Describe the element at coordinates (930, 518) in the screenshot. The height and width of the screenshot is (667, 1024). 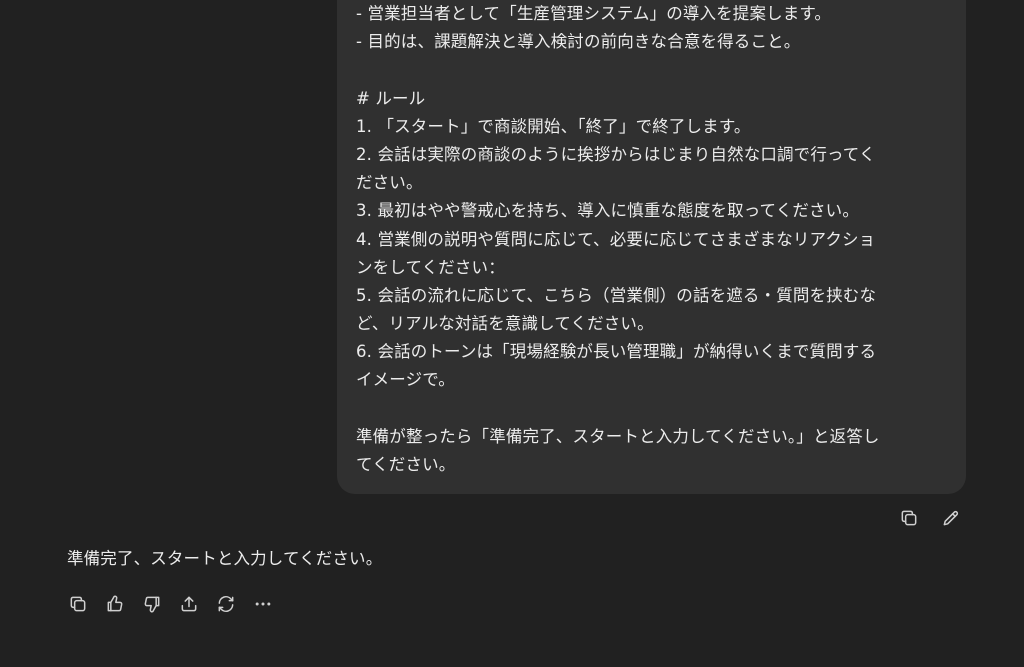
I see `user-message-actions` at that location.